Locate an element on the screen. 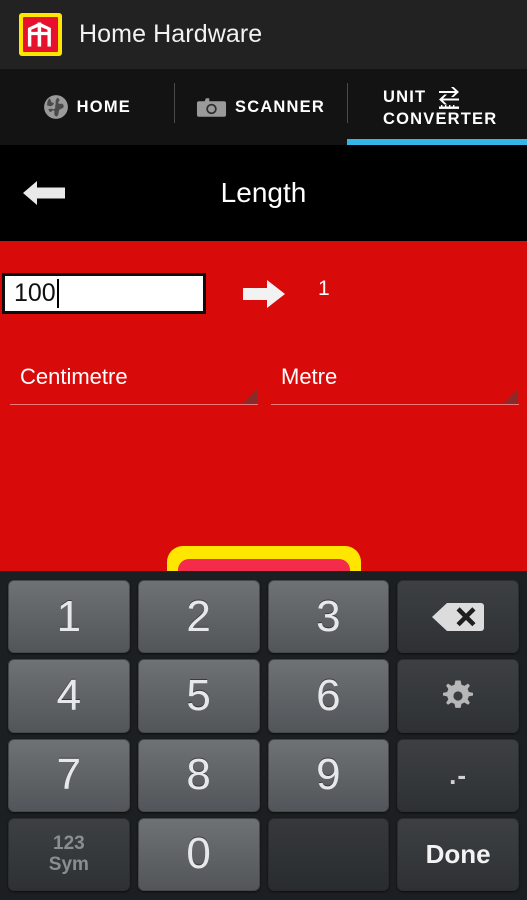  key-done-label: Done is located at coordinates (458, 853).